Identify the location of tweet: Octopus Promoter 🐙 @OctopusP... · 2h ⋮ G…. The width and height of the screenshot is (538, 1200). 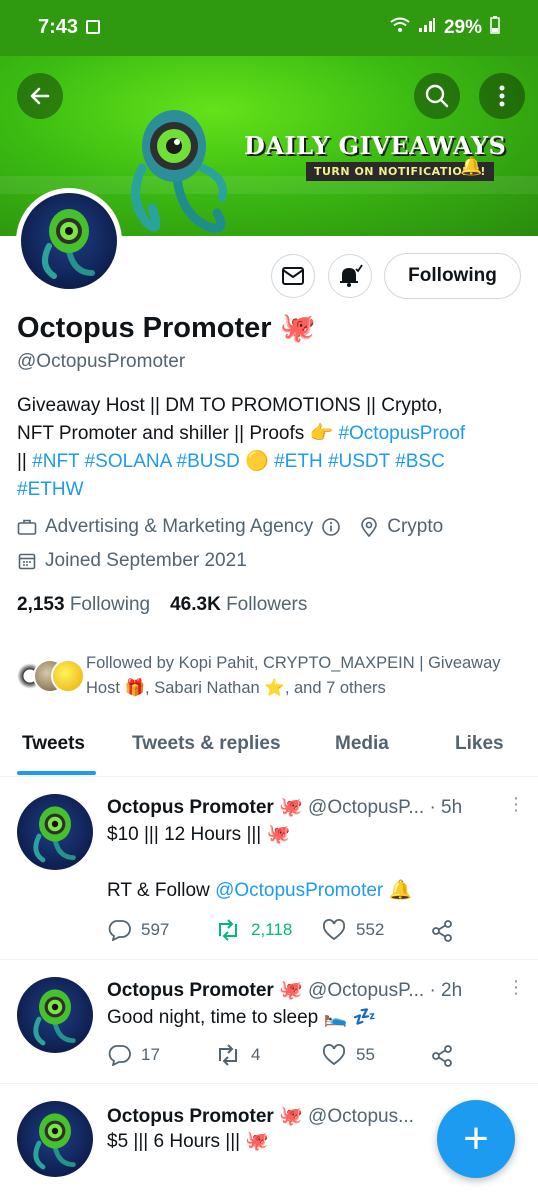
(269, 1022).